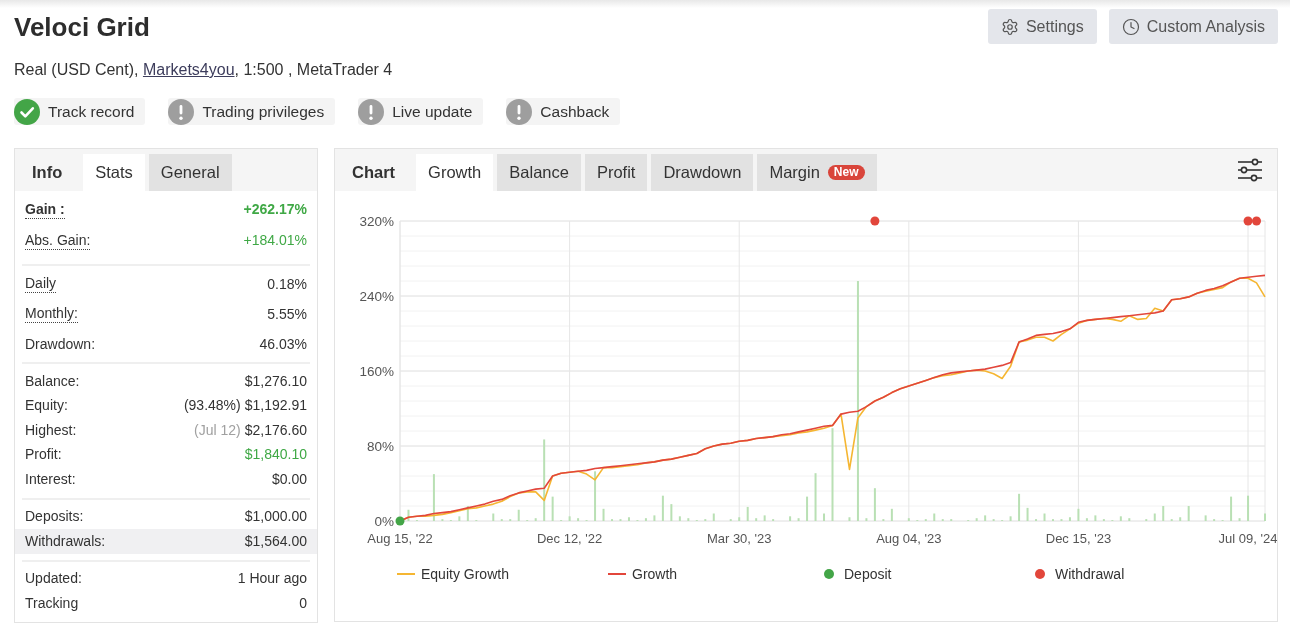  I want to click on stat-value: +262.17%, so click(275, 209).